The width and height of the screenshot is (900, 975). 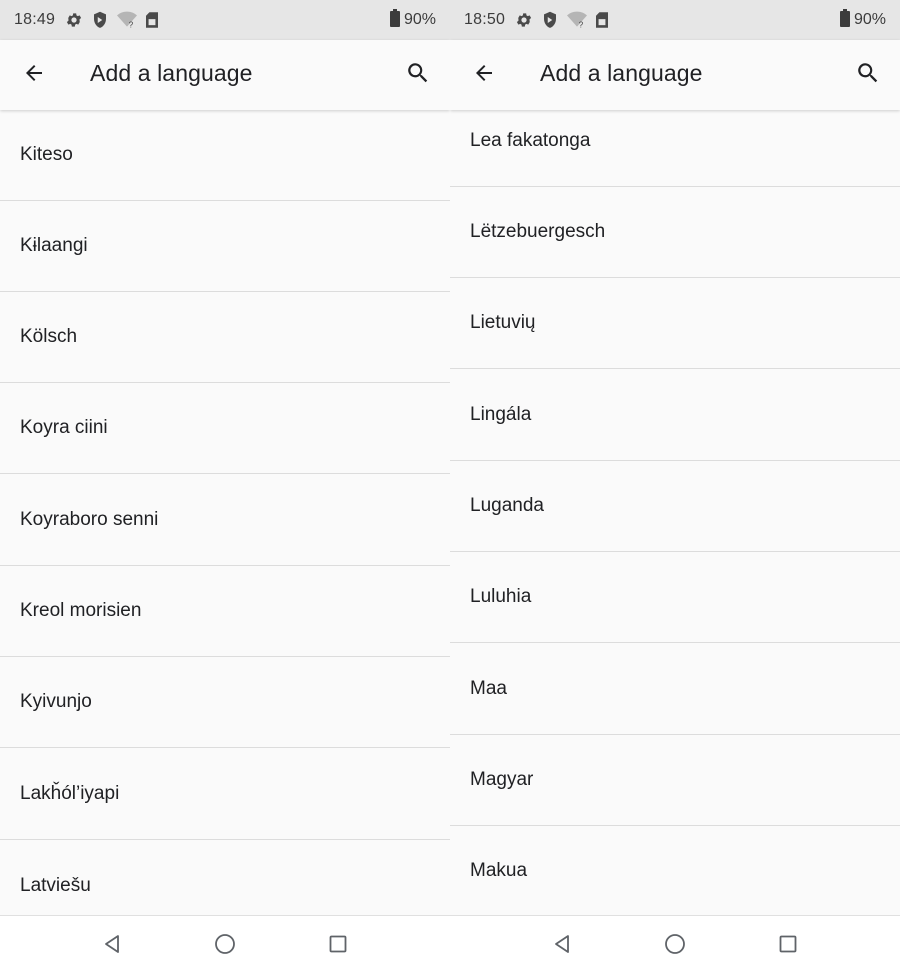 What do you see at coordinates (675, 870) in the screenshot?
I see `language-item: Makua` at bounding box center [675, 870].